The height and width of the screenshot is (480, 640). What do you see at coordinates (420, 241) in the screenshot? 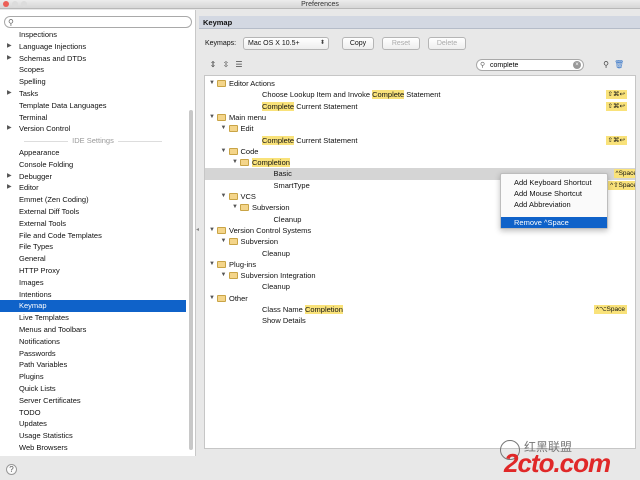
I see `action-group-row: ▼ Subversion` at bounding box center [420, 241].